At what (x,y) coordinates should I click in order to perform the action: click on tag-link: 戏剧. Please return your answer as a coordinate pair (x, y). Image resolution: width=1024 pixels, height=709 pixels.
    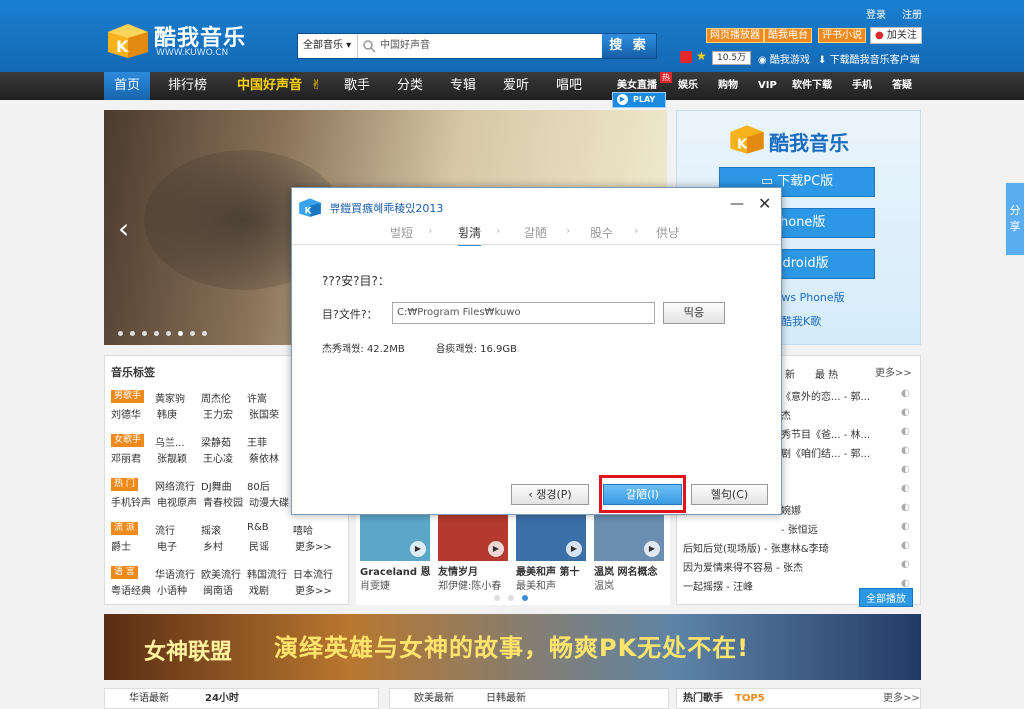
    Looking at the image, I should click on (259, 589).